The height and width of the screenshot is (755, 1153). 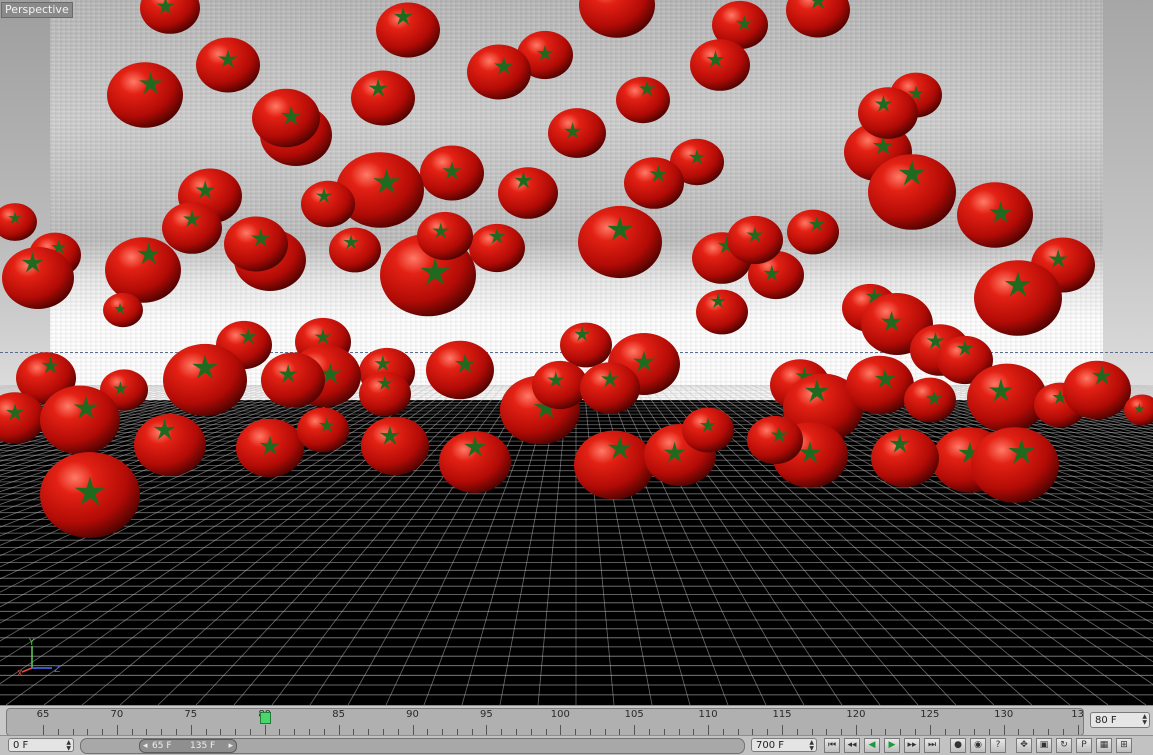 What do you see at coordinates (1106, 720) in the screenshot?
I see `current-frame-value: 80 F` at bounding box center [1106, 720].